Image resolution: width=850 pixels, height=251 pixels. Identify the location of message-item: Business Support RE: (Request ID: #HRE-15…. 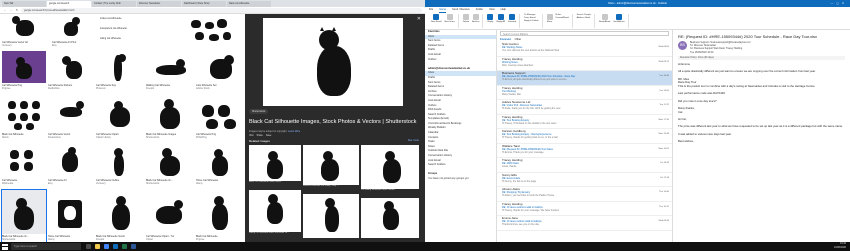
(584, 78).